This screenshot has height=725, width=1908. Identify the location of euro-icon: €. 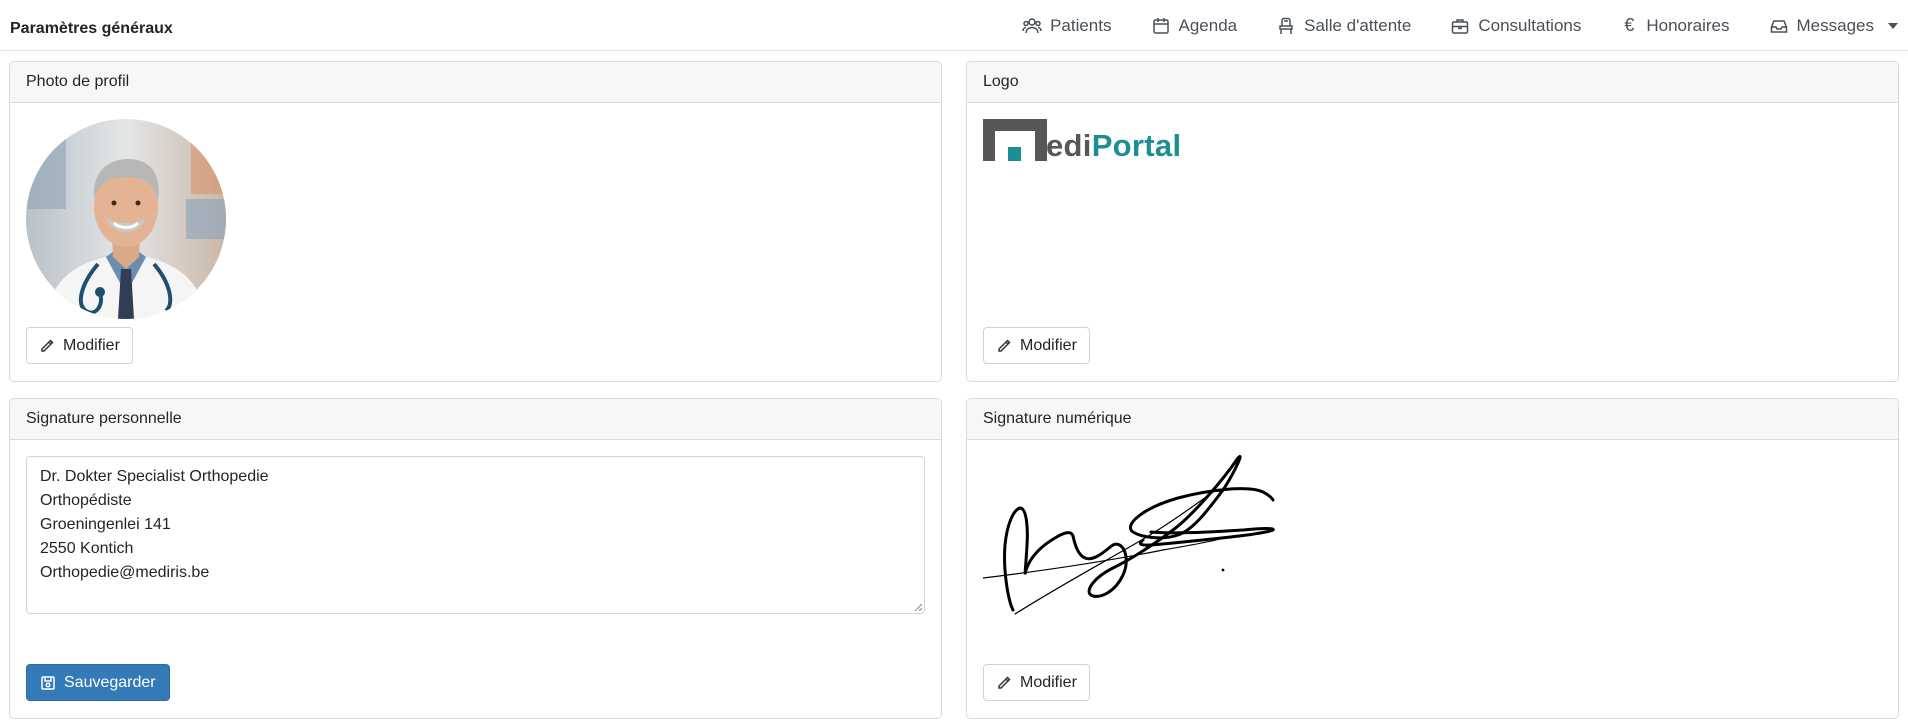
(1629, 25).